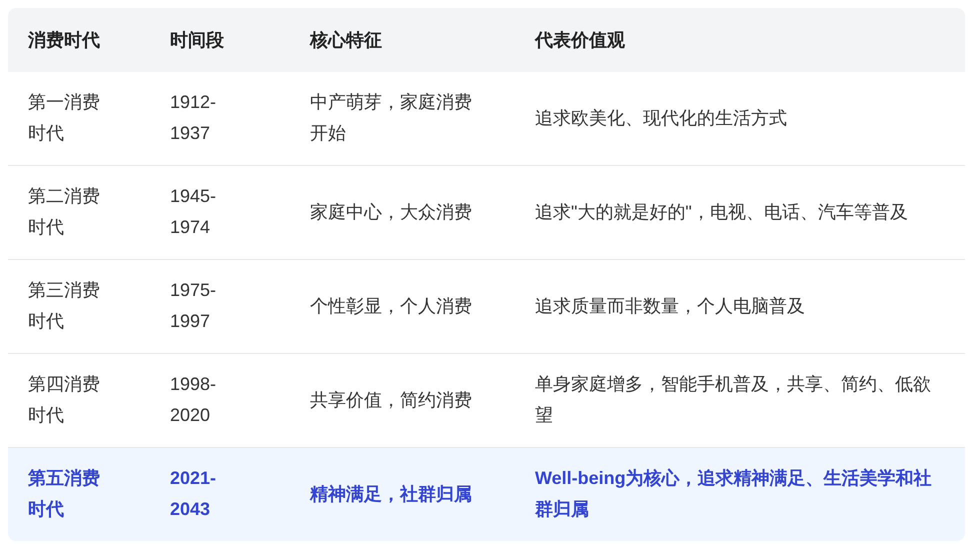 This screenshot has height=556, width=980. What do you see at coordinates (391, 118) in the screenshot?
I see `table-cell-text: 中产萌芽，家庭消费开始` at bounding box center [391, 118].